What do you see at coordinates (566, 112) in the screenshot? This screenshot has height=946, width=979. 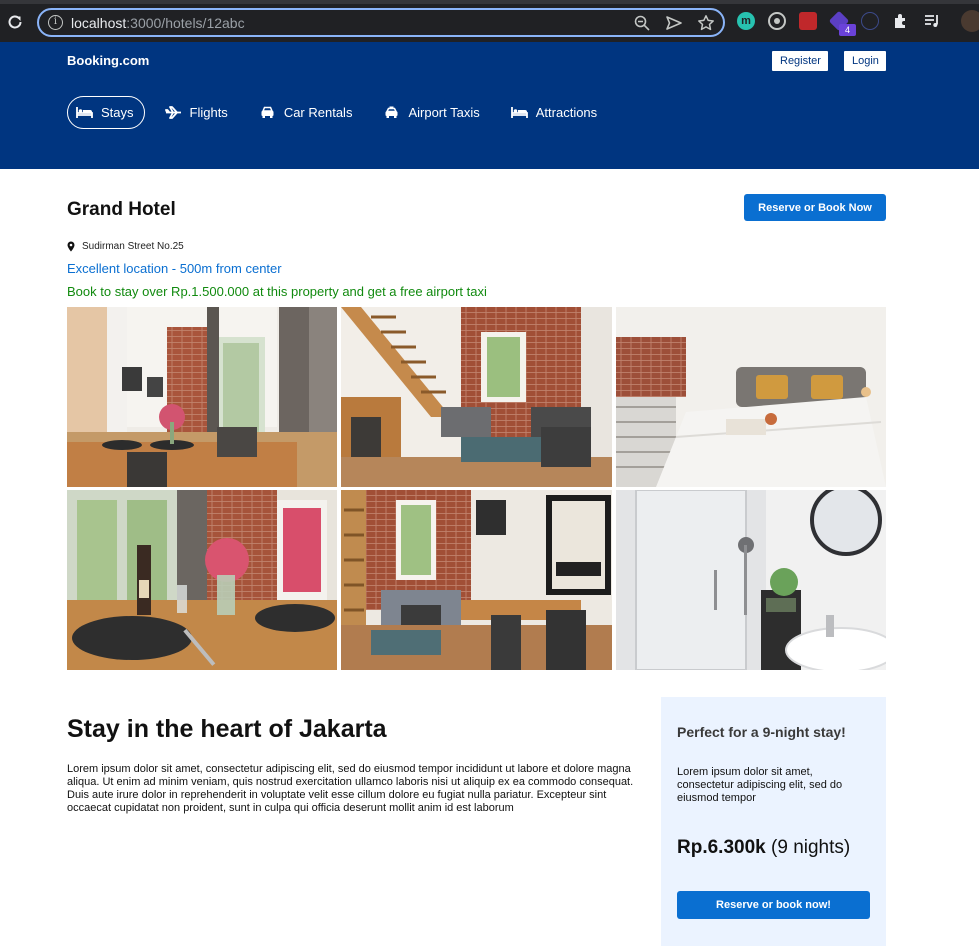 I see `nav-label: Attractions` at bounding box center [566, 112].